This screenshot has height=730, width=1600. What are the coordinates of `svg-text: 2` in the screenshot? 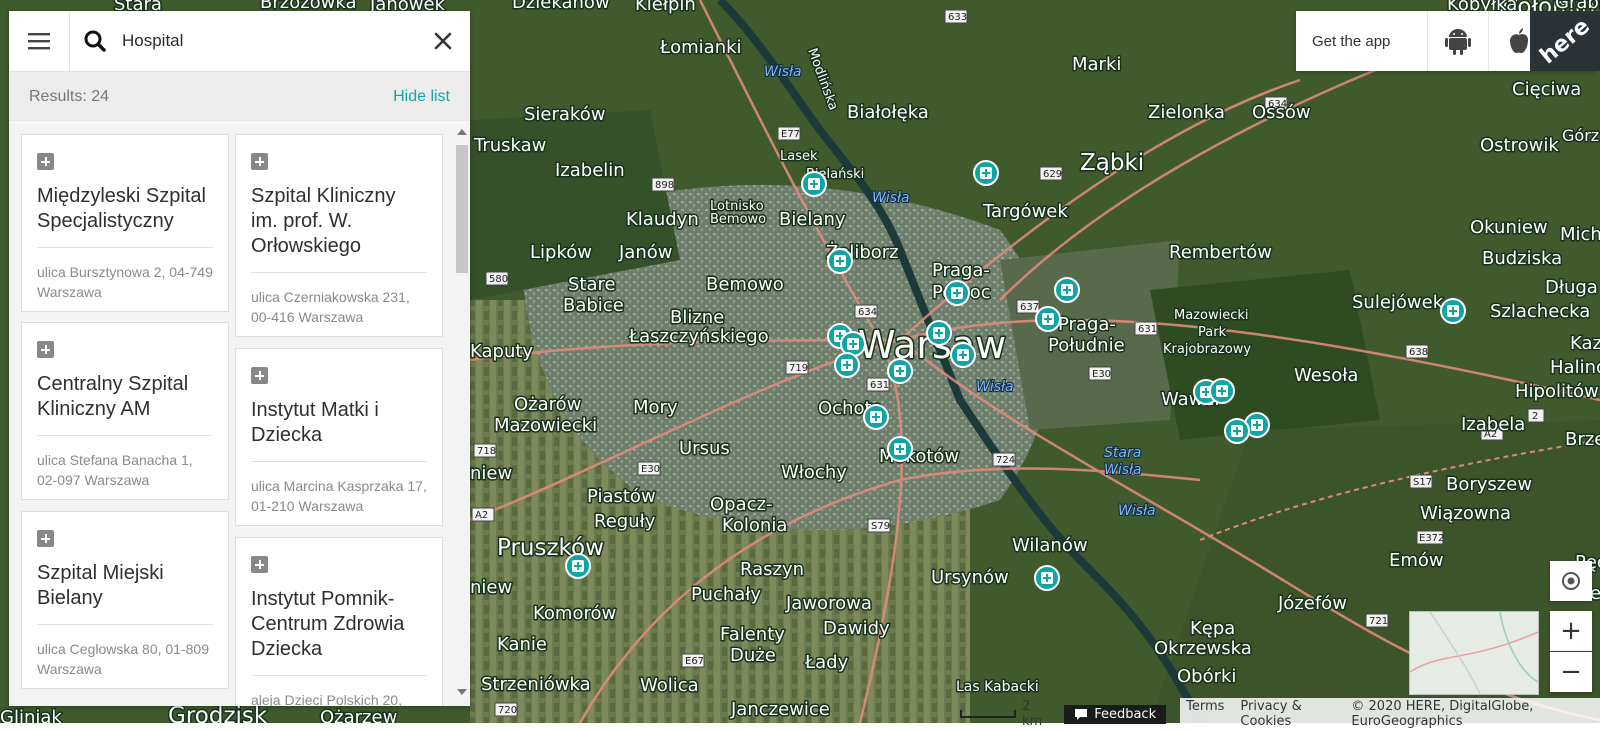 It's located at (1535, 416).